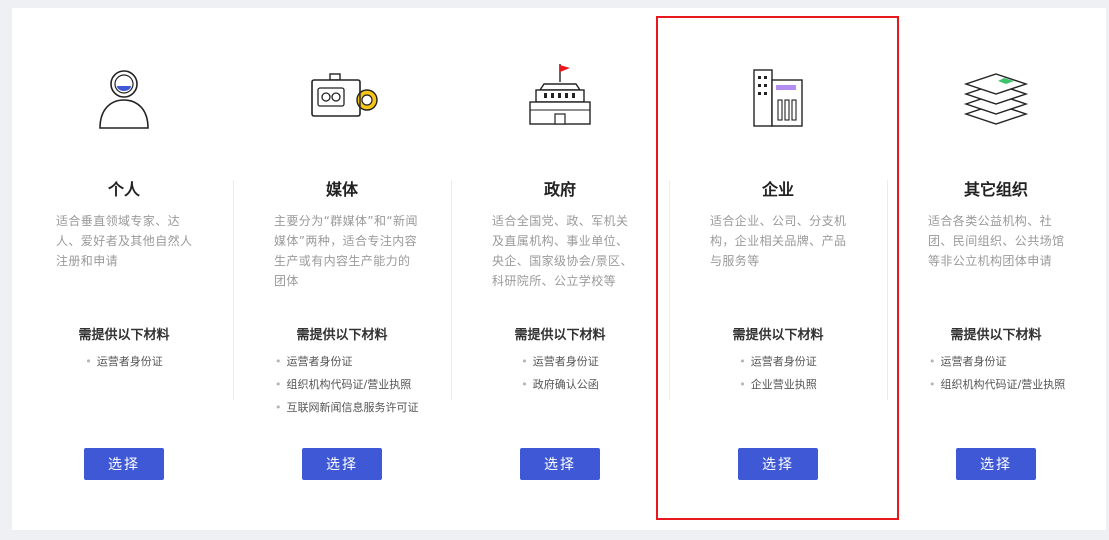 The image size is (1109, 540). What do you see at coordinates (124, 464) in the screenshot?
I see `select-personal-button: 选择` at bounding box center [124, 464].